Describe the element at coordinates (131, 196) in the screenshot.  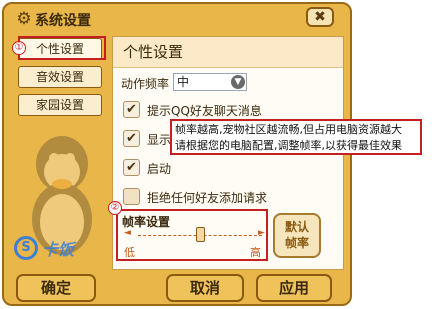
I see `checkbox-reject-requests: ✔` at that location.